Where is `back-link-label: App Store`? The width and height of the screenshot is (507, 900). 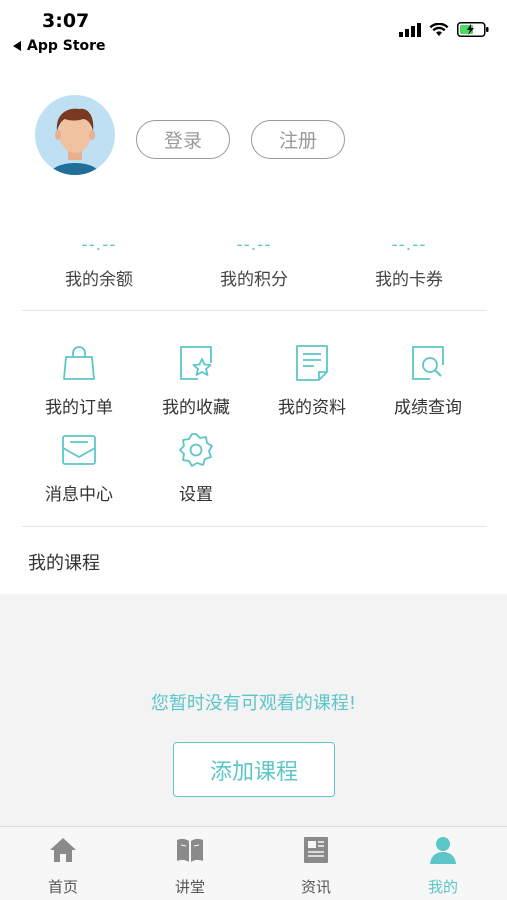 back-link-label: App Store is located at coordinates (66, 46).